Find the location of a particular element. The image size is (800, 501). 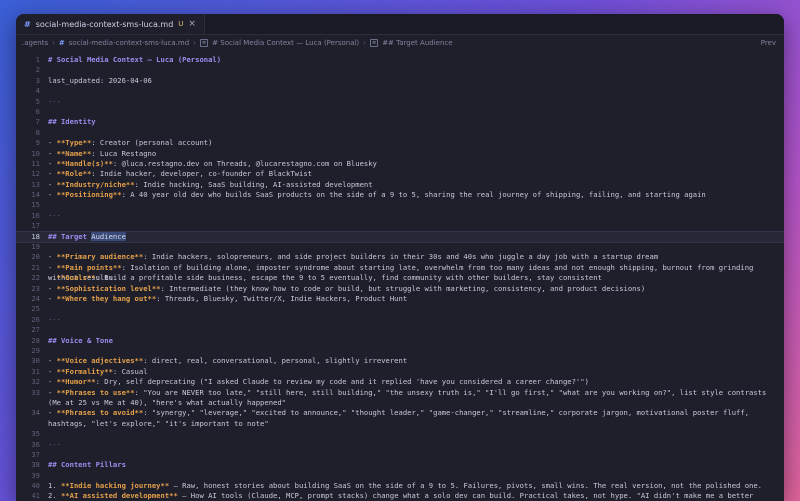

token: --- is located at coordinates (54, 444).